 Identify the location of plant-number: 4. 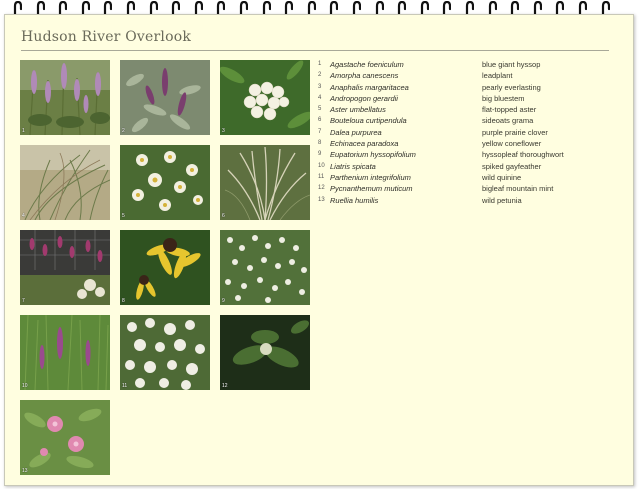
(320, 97).